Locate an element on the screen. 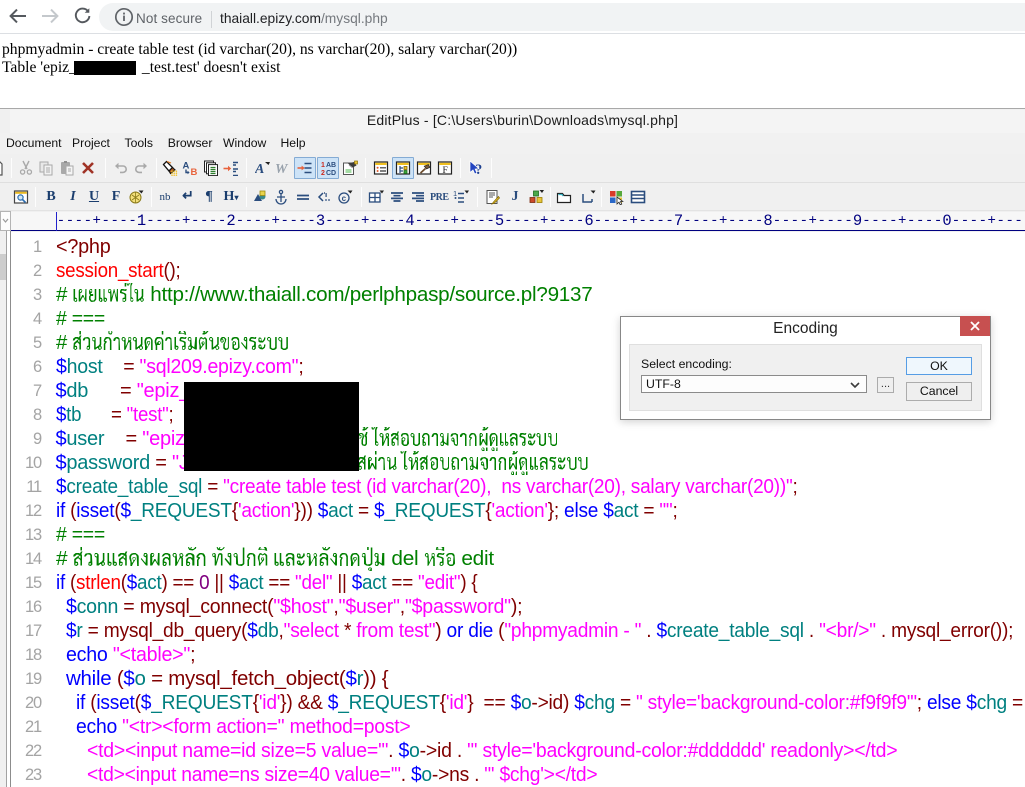 The image size is (1025, 787). line-number: 7 is located at coordinates (37, 391).